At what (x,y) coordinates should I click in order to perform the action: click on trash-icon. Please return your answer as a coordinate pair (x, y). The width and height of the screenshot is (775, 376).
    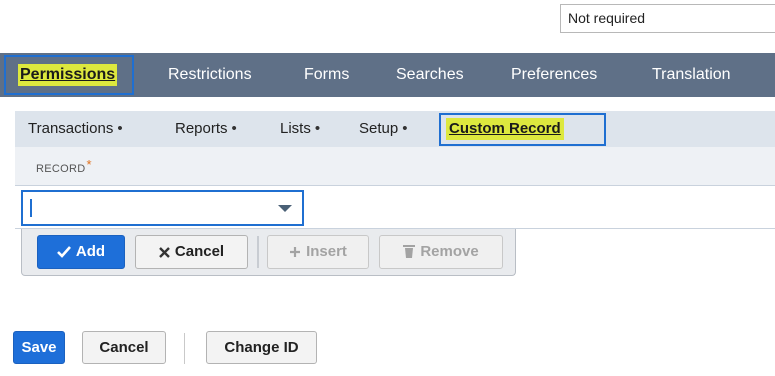
    Looking at the image, I should click on (409, 251).